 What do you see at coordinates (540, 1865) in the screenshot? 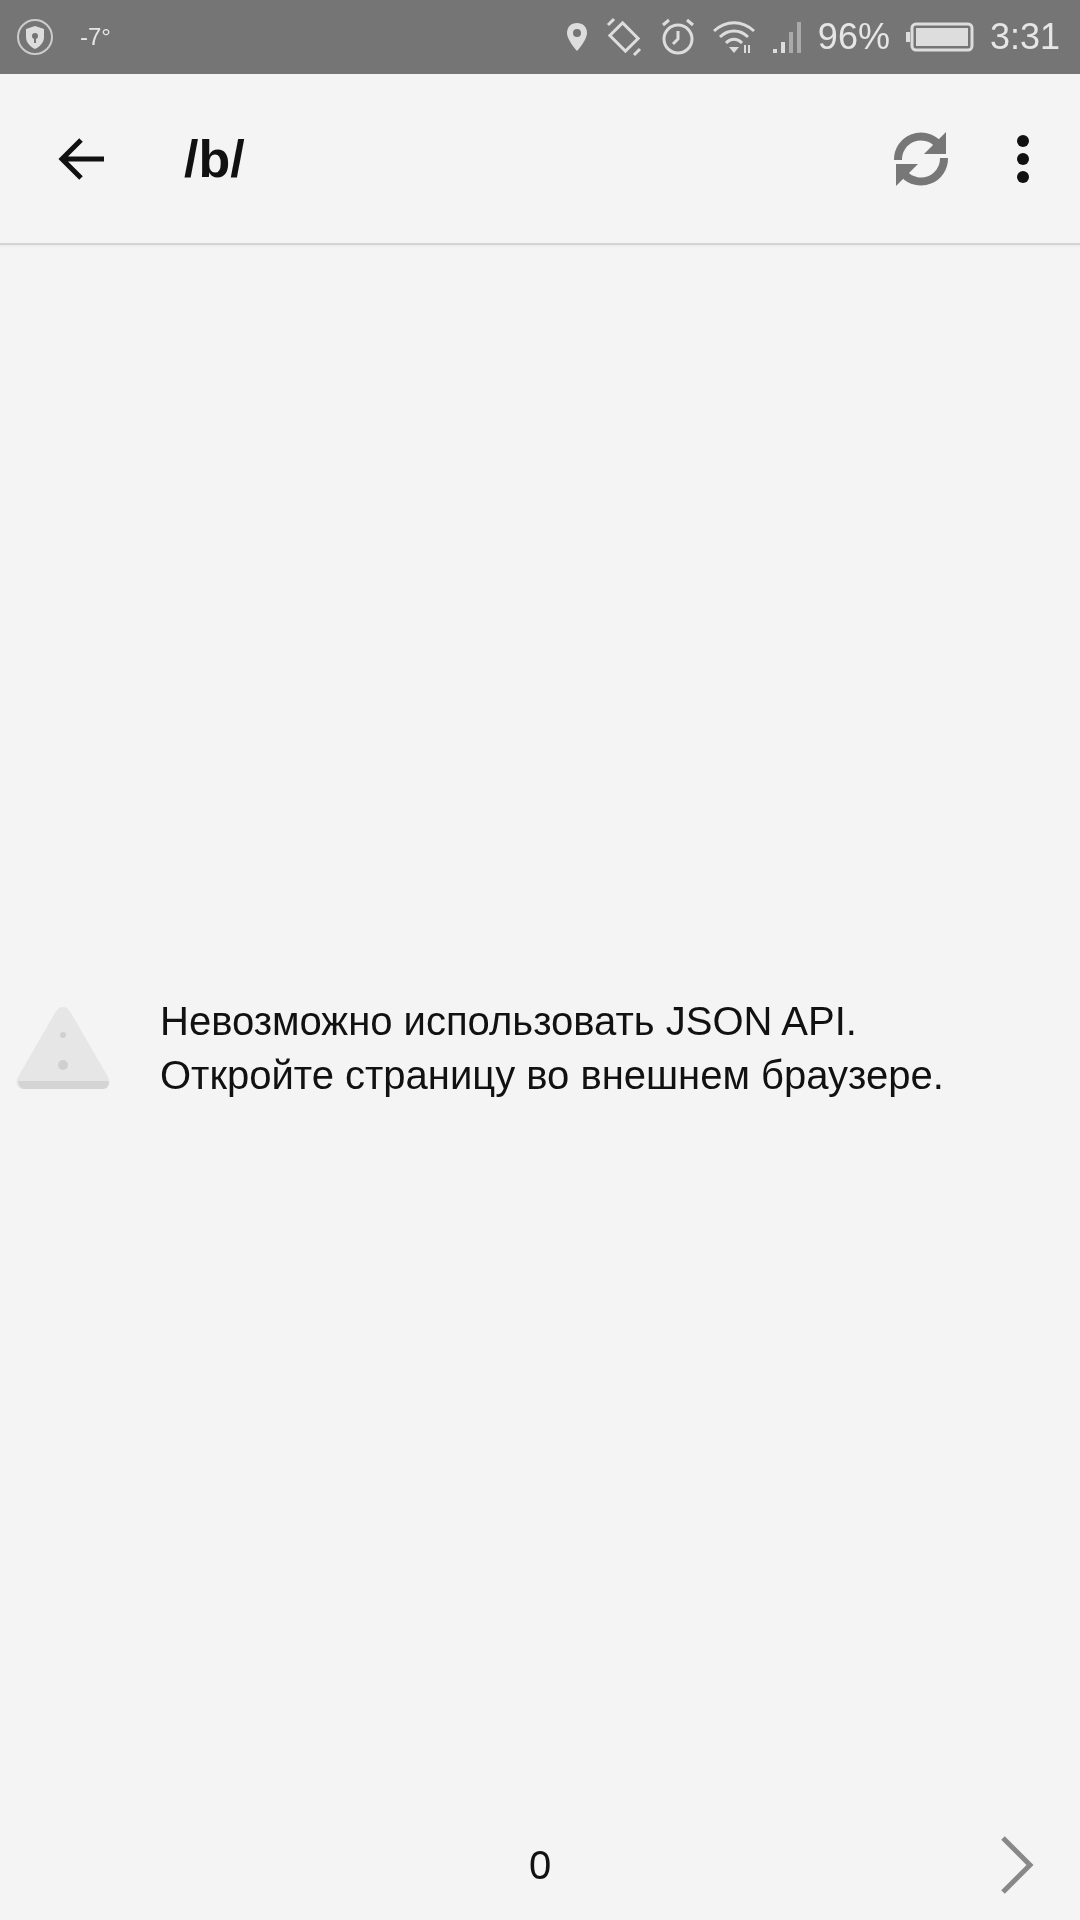
I see `page-number: 0` at bounding box center [540, 1865].